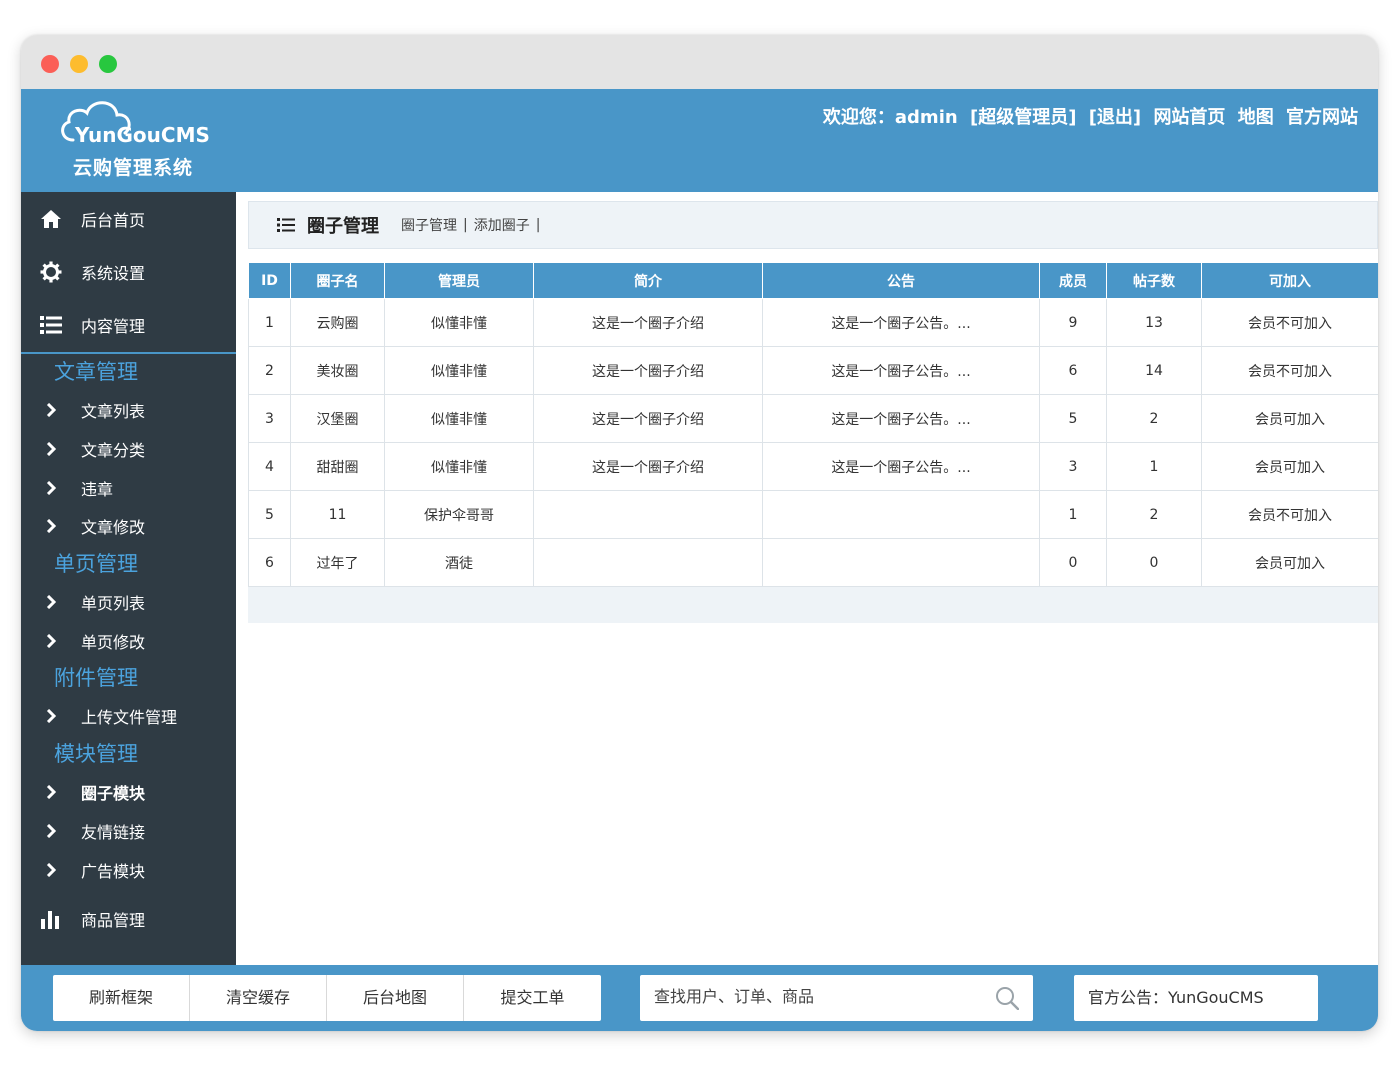 This screenshot has width=1400, height=1066. What do you see at coordinates (1256, 117) in the screenshot?
I see `sitemap-link: 地图` at bounding box center [1256, 117].